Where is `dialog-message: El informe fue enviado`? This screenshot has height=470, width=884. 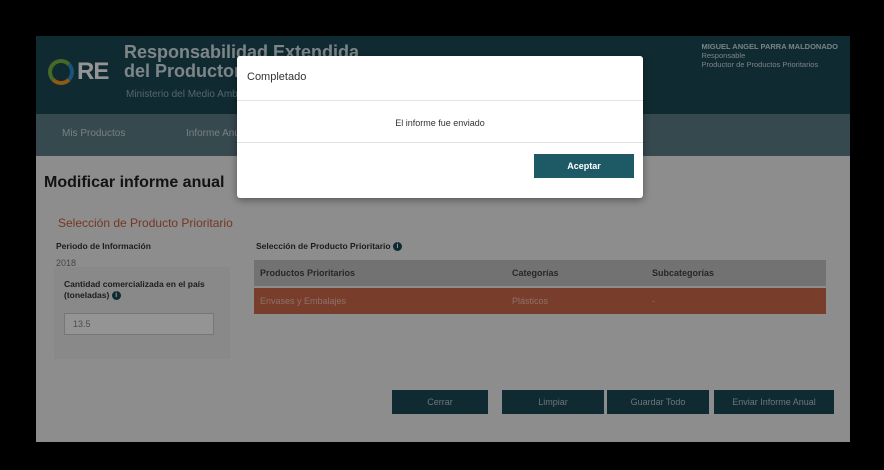 dialog-message: El informe fue enviado is located at coordinates (440, 123).